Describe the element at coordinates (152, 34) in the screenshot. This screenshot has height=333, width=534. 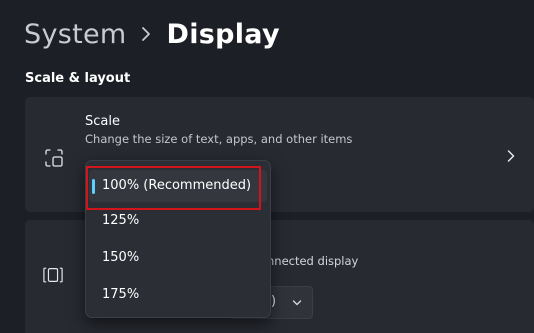
I see `breadcrumb: System Display` at that location.